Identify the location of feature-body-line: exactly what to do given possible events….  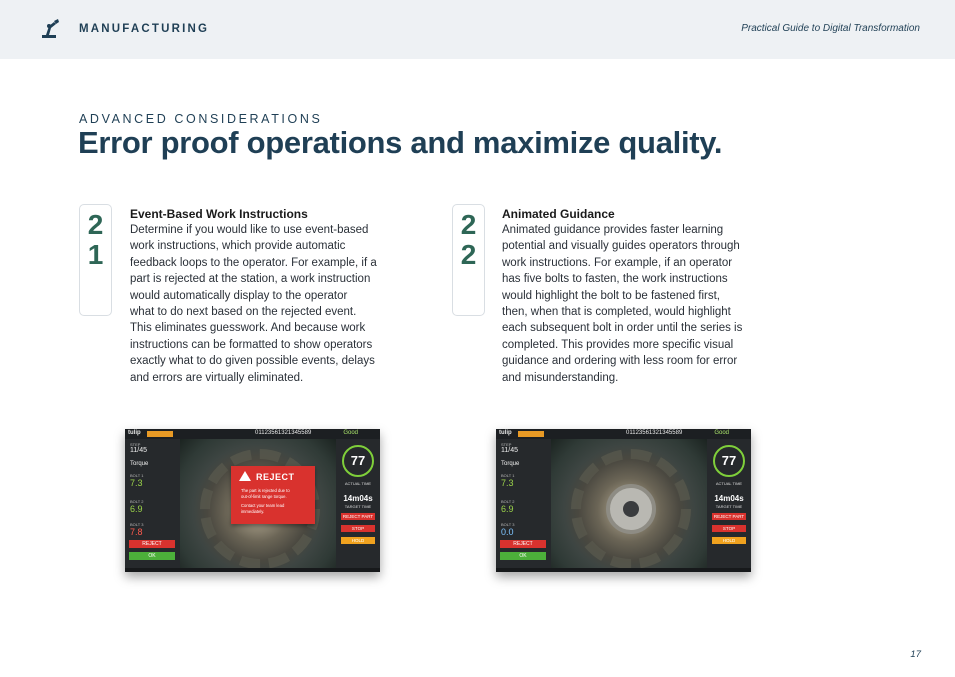
(252, 361).